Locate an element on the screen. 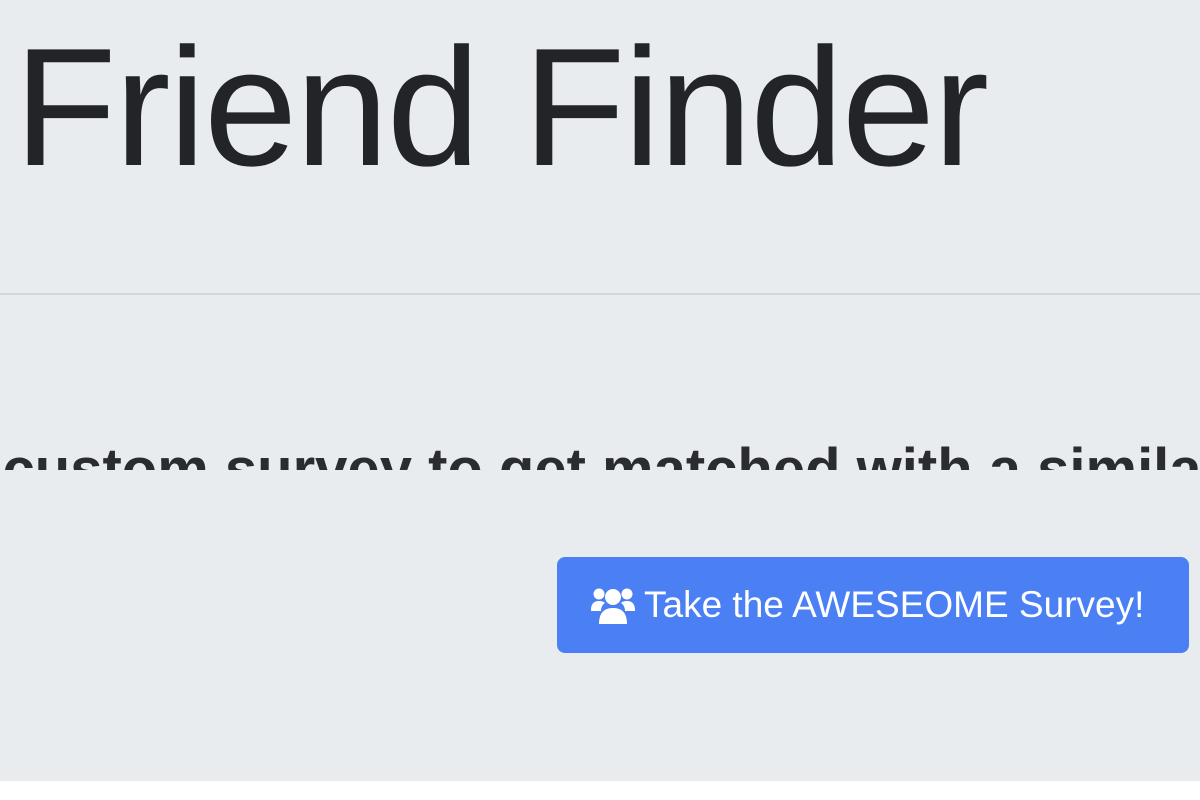 This screenshot has width=1200, height=800. take-survey-button: Take the AWESEOME Survey! is located at coordinates (873, 605).